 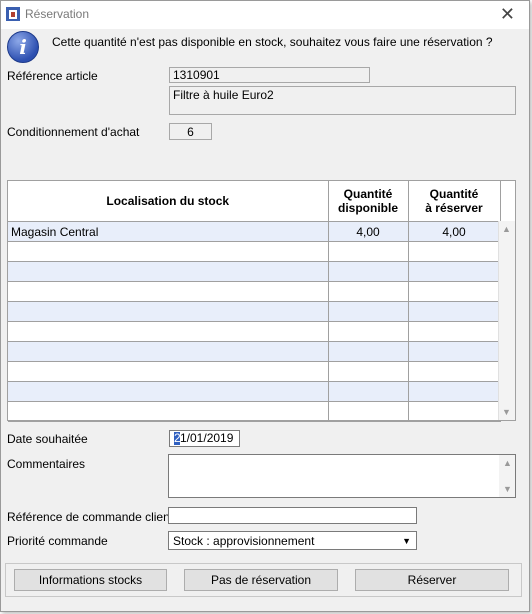 What do you see at coordinates (507, 476) in the screenshot?
I see `comments-scrollbar: ▲ ▼` at bounding box center [507, 476].